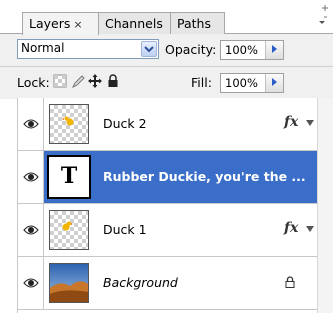 The width and height of the screenshot is (333, 313). What do you see at coordinates (191, 49) in the screenshot?
I see `opacity-label: Opacity:` at bounding box center [191, 49].